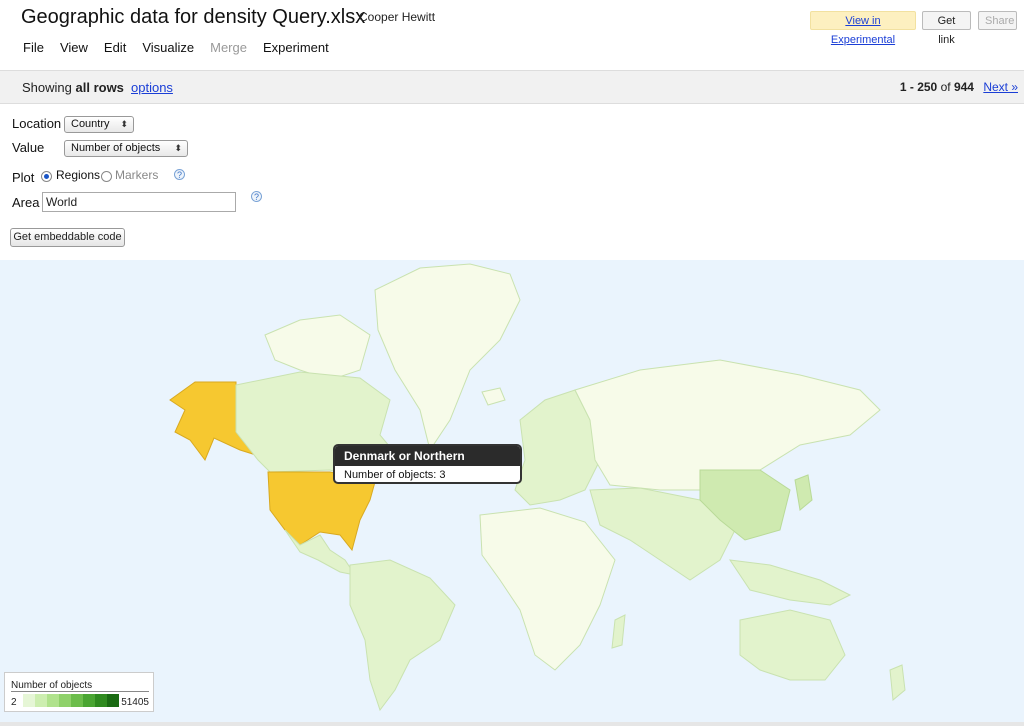  Describe the element at coordinates (136, 175) in the screenshot. I see `plot-markers-label: Markers` at that location.